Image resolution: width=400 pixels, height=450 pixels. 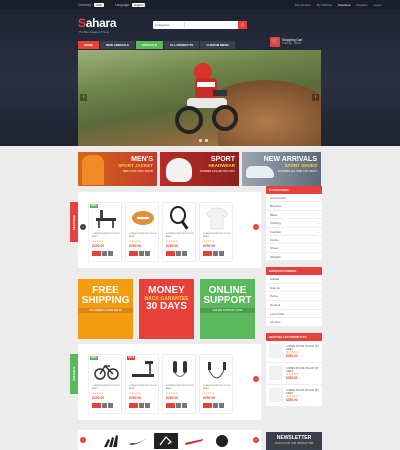 What do you see at coordinates (294, 314) in the screenshot?
I see `manufacturer-item: Luk & Duff` at bounding box center [294, 314].